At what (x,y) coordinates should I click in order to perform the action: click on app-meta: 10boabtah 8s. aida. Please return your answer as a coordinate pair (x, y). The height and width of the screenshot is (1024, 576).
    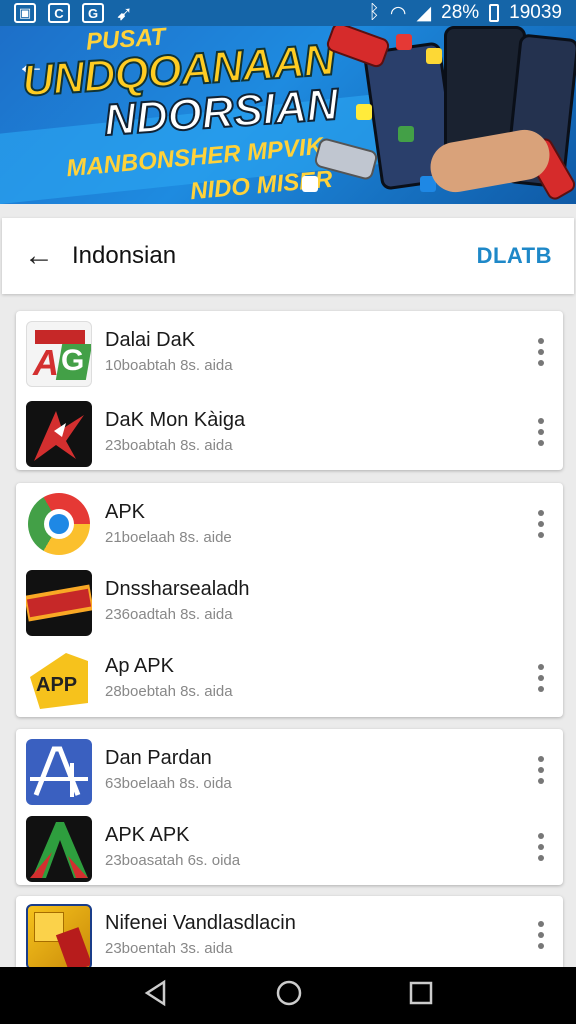
    Looking at the image, I should click on (169, 365).